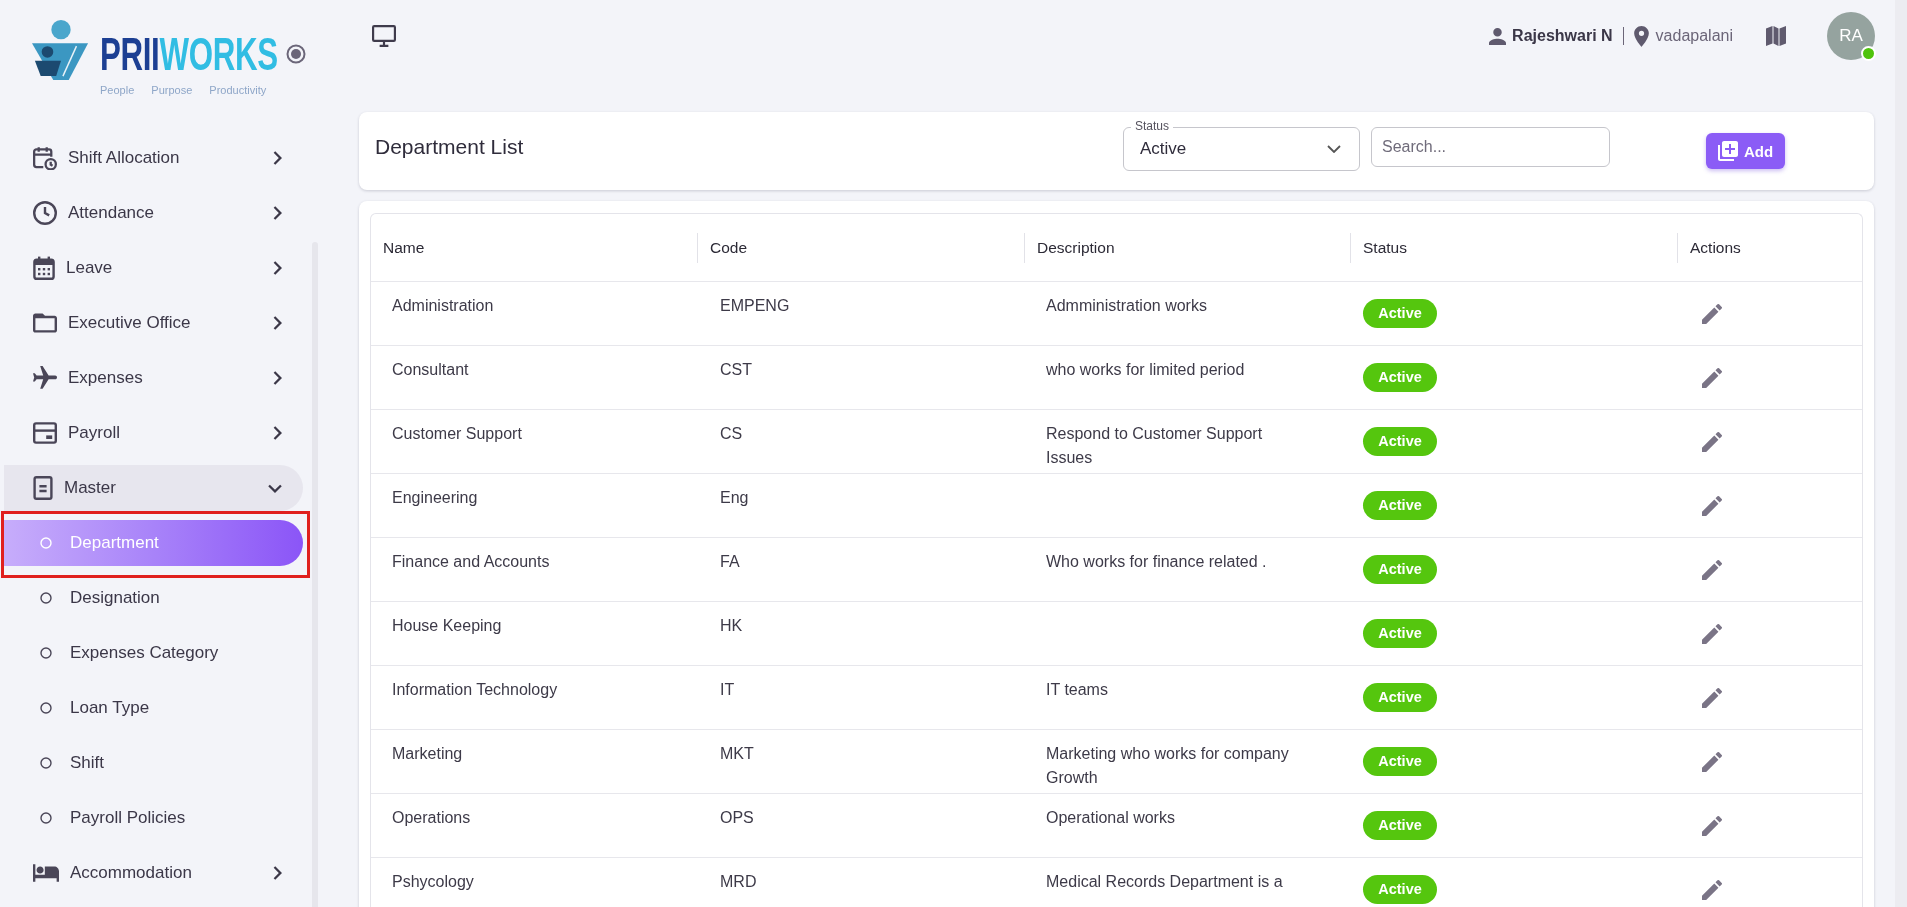  Describe the element at coordinates (1111, 818) in the screenshot. I see `table-cell-text: Operational works` at that location.